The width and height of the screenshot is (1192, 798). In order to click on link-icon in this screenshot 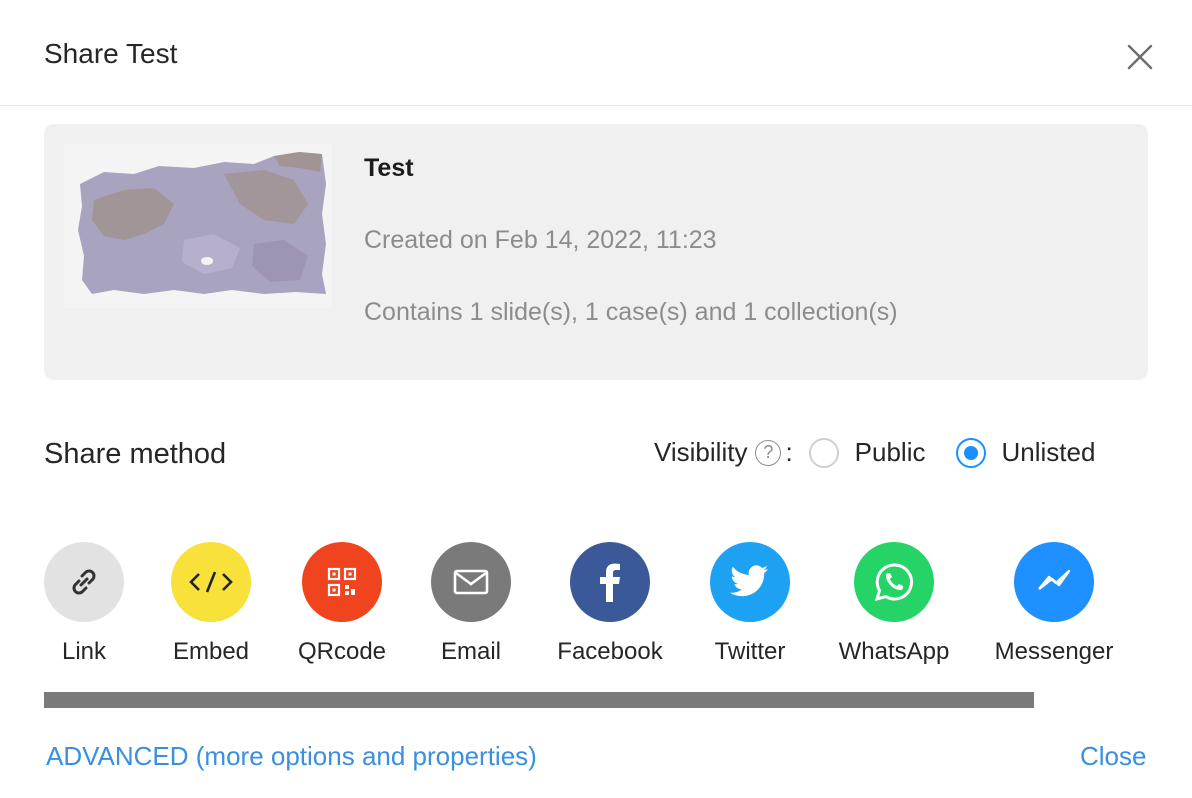, I will do `click(84, 582)`.